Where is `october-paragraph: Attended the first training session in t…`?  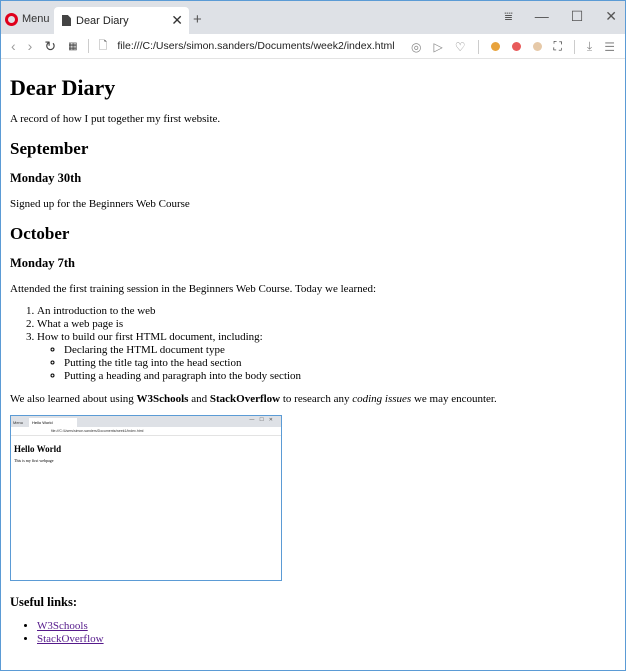
october-paragraph: Attended the first training session in t… is located at coordinates (193, 289).